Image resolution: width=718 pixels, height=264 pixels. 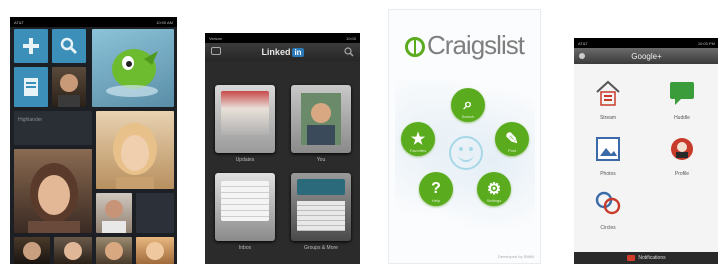 I want to click on help-icon: ?, so click(x=436, y=188).